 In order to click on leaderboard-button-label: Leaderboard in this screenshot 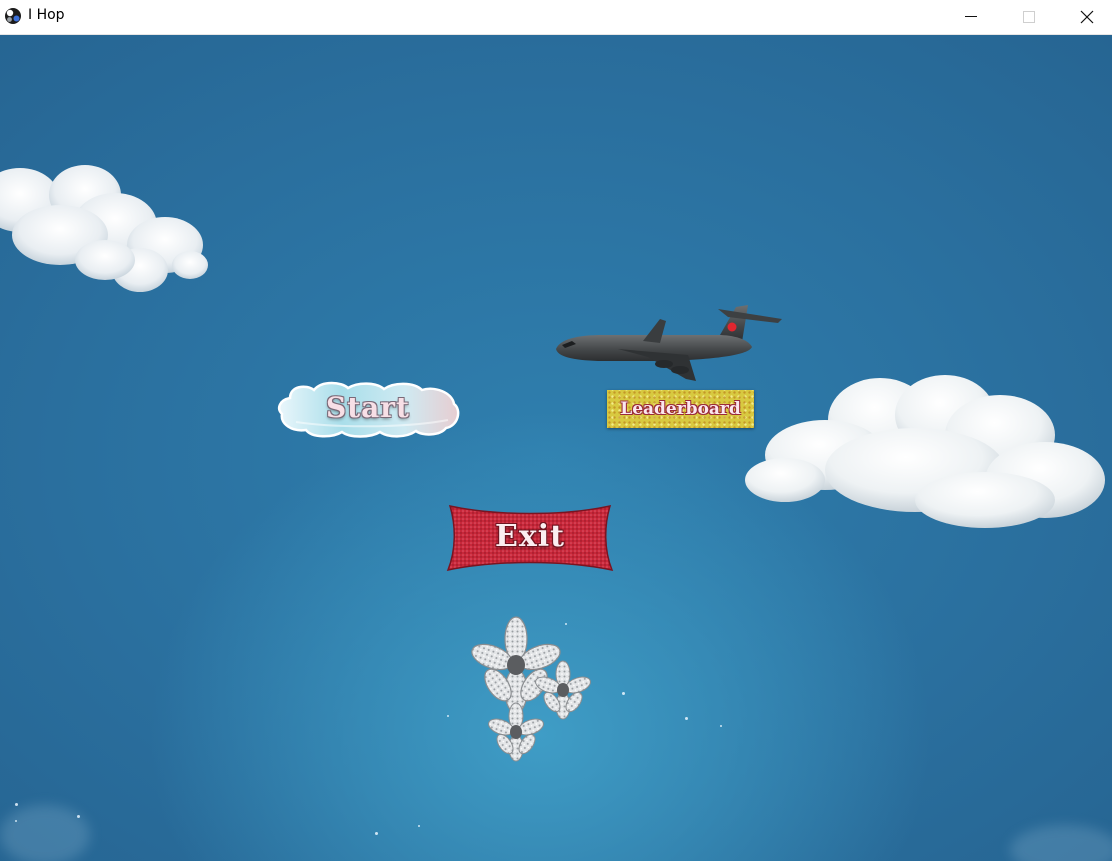, I will do `click(680, 409)`.